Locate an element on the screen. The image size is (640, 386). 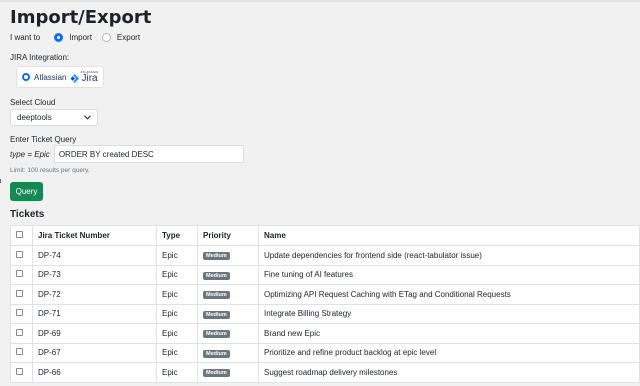
table-header-row: Jira Ticket Number Type Priority Name is located at coordinates (325, 235).